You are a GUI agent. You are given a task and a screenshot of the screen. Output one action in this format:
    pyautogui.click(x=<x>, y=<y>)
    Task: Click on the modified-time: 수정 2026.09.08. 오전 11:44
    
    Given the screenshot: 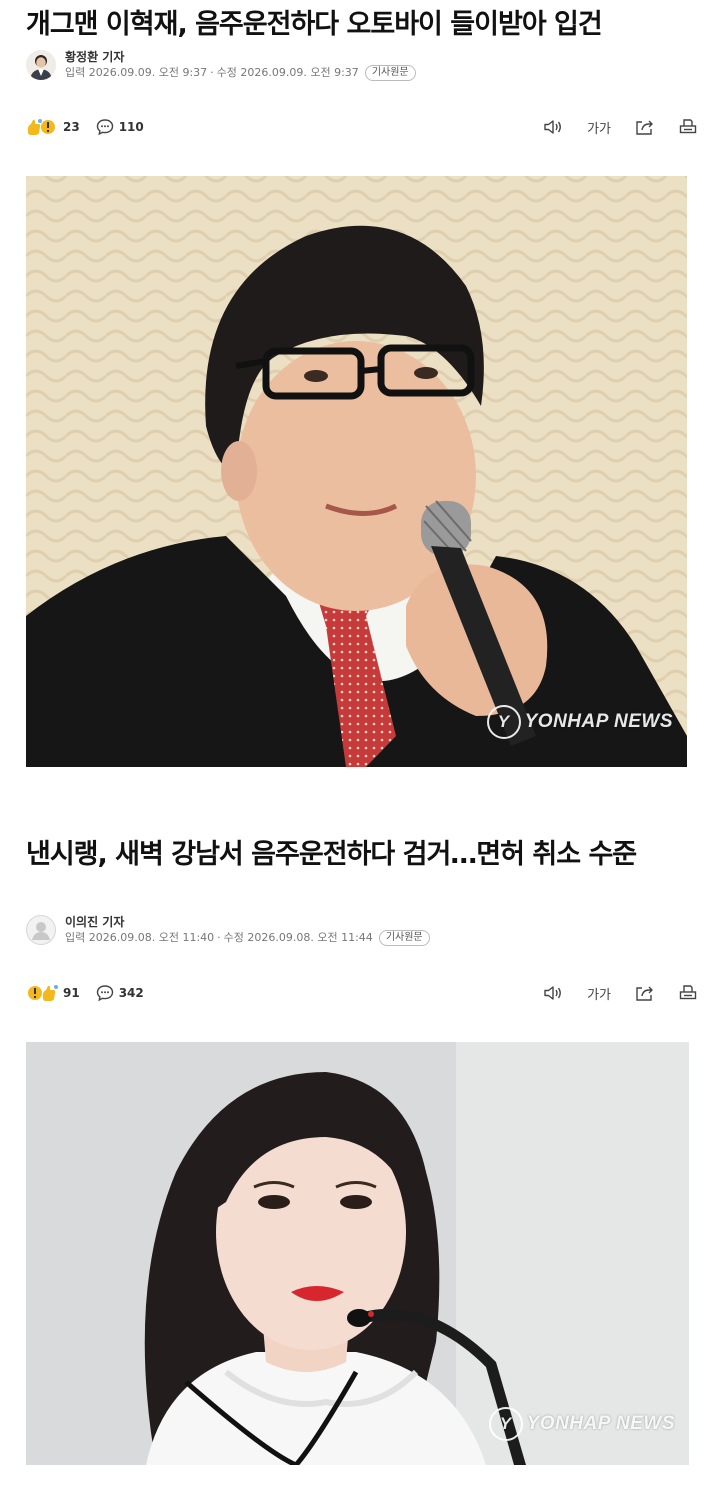 What is the action you would take?
    pyautogui.click(x=298, y=937)
    